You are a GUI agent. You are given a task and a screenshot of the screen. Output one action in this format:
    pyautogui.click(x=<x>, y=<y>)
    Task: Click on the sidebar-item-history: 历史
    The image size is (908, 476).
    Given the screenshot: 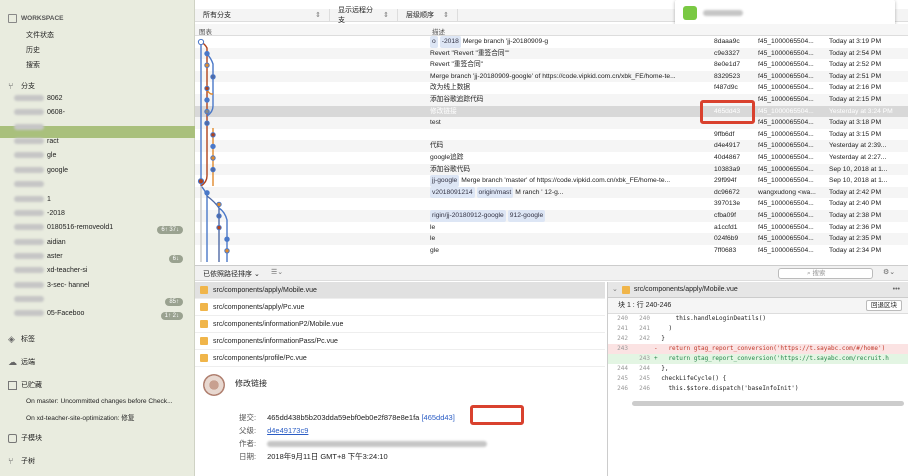 What is the action you would take?
    pyautogui.click(x=33, y=50)
    